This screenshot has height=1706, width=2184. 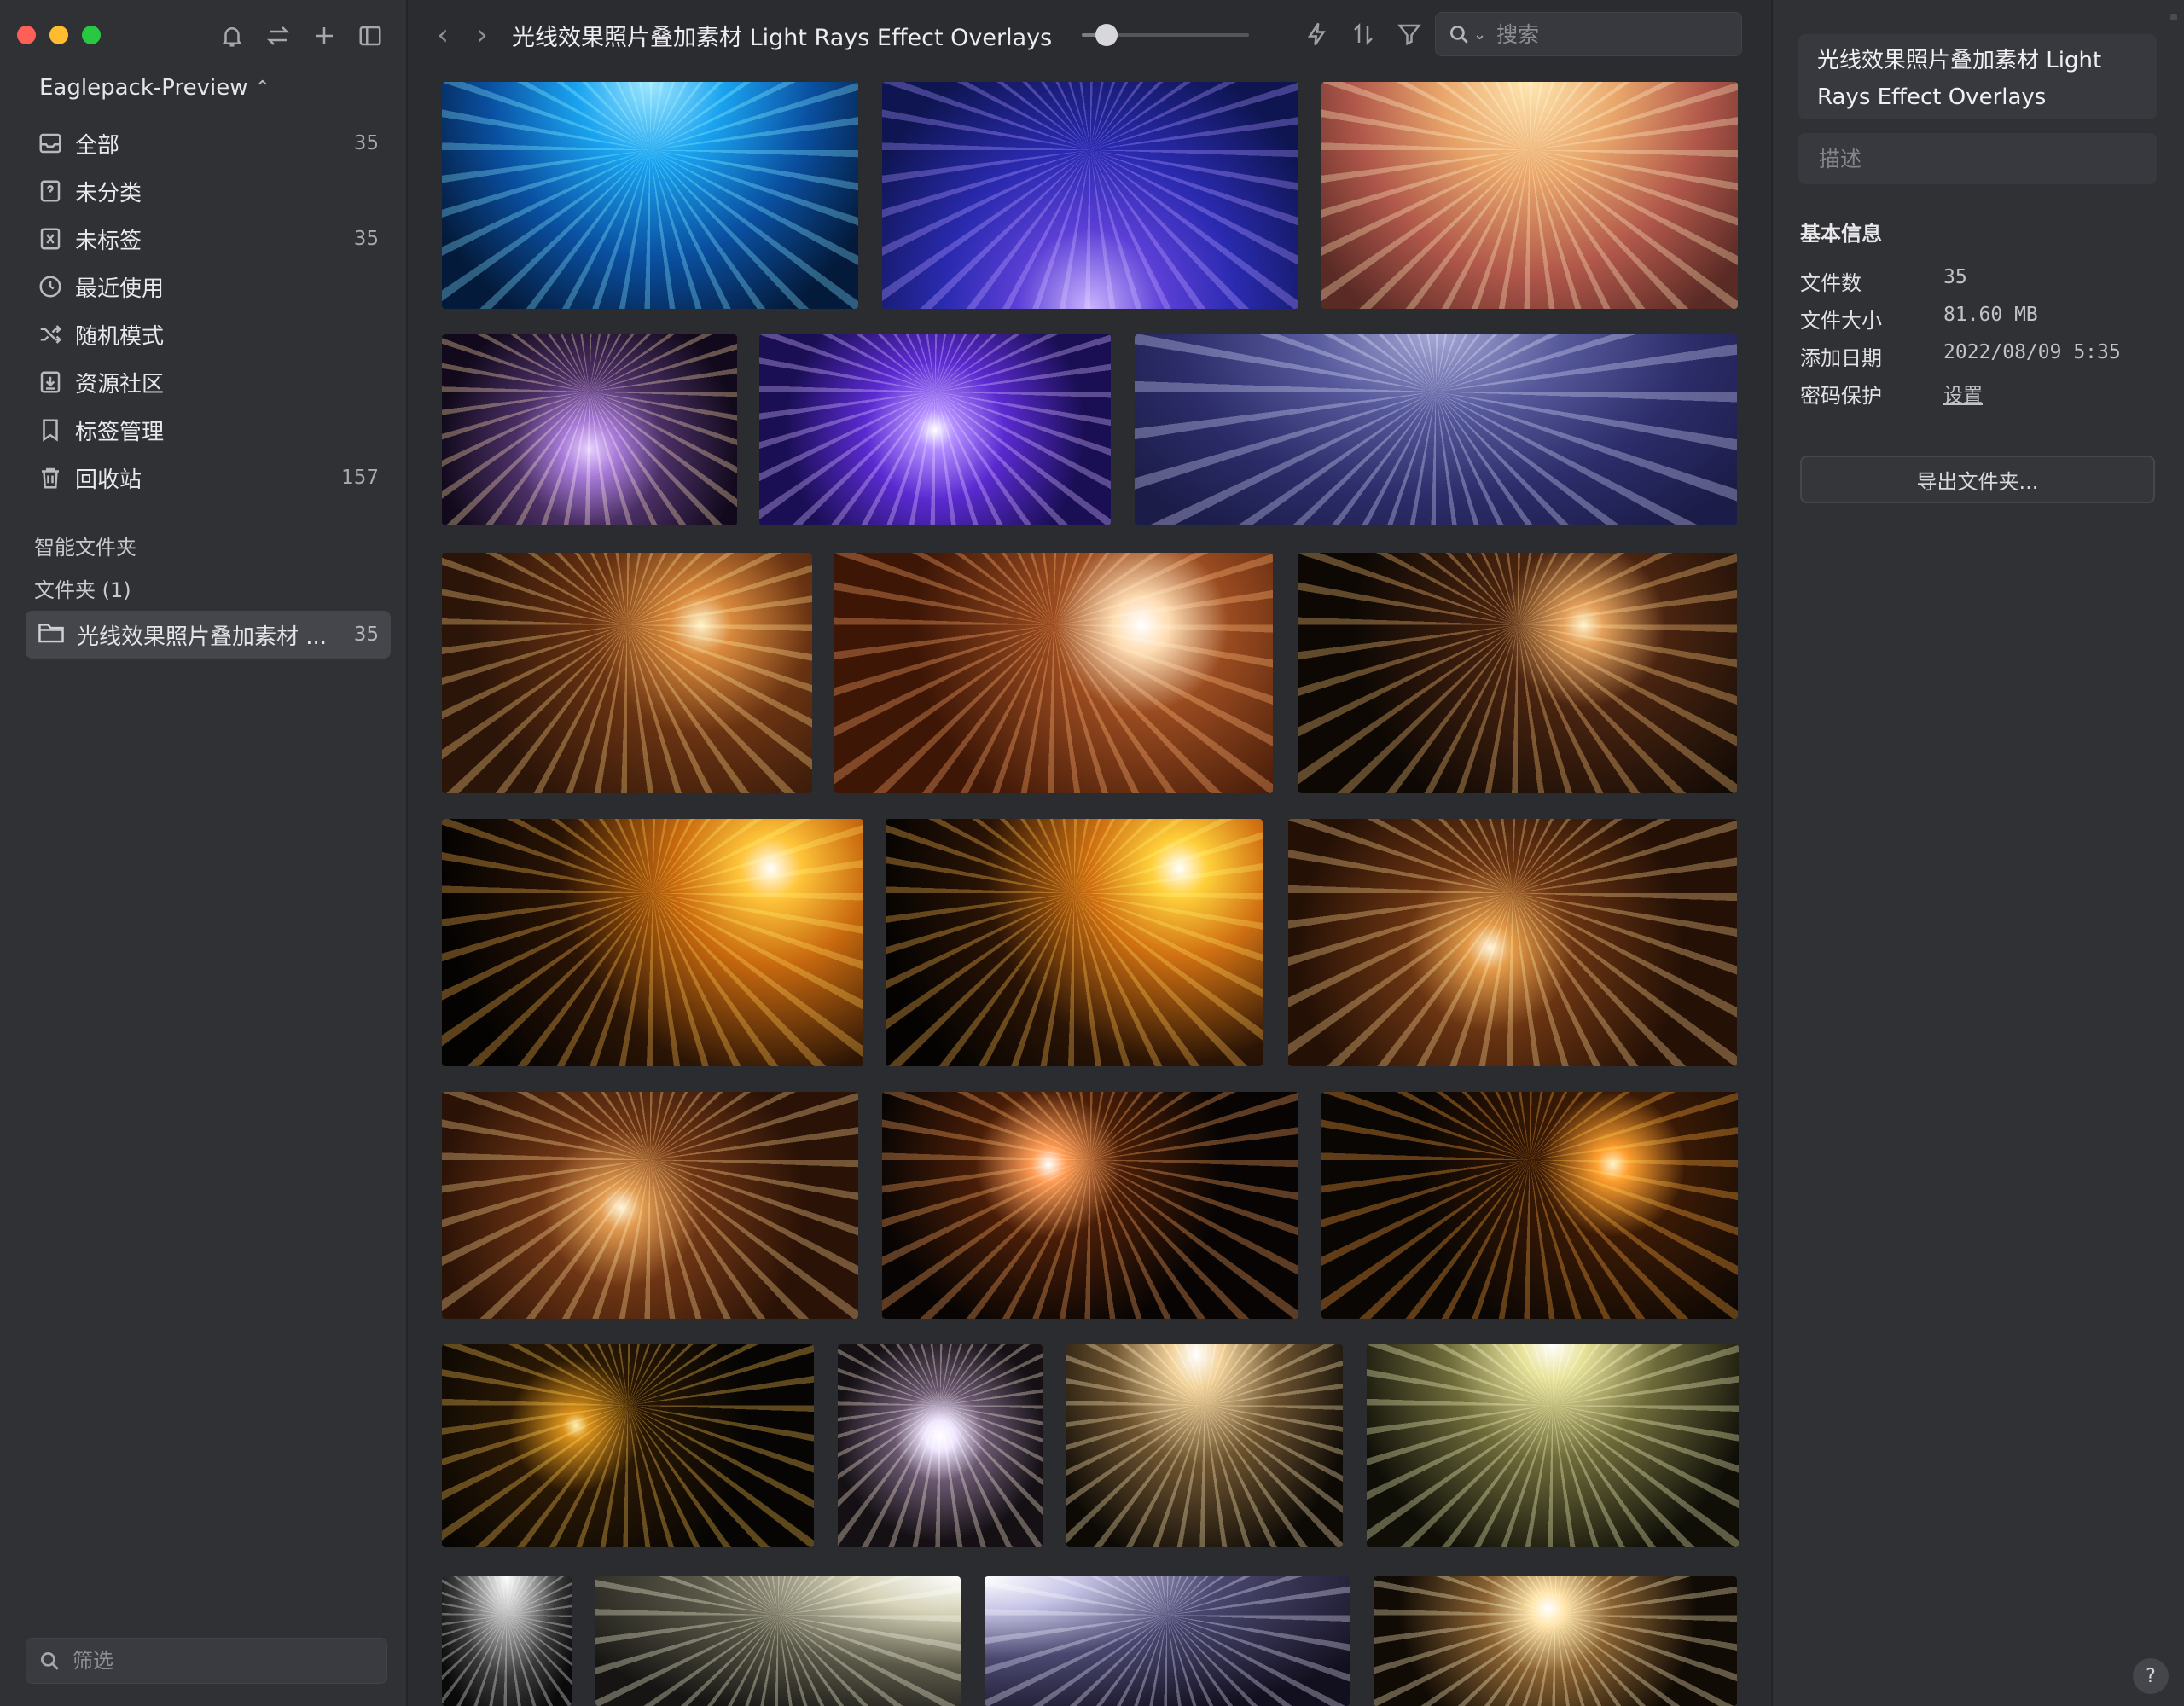 What do you see at coordinates (1978, 76) in the screenshot?
I see `folder-title-field: 光线效果照片叠加素材 Light Rays Effect Overlays` at bounding box center [1978, 76].